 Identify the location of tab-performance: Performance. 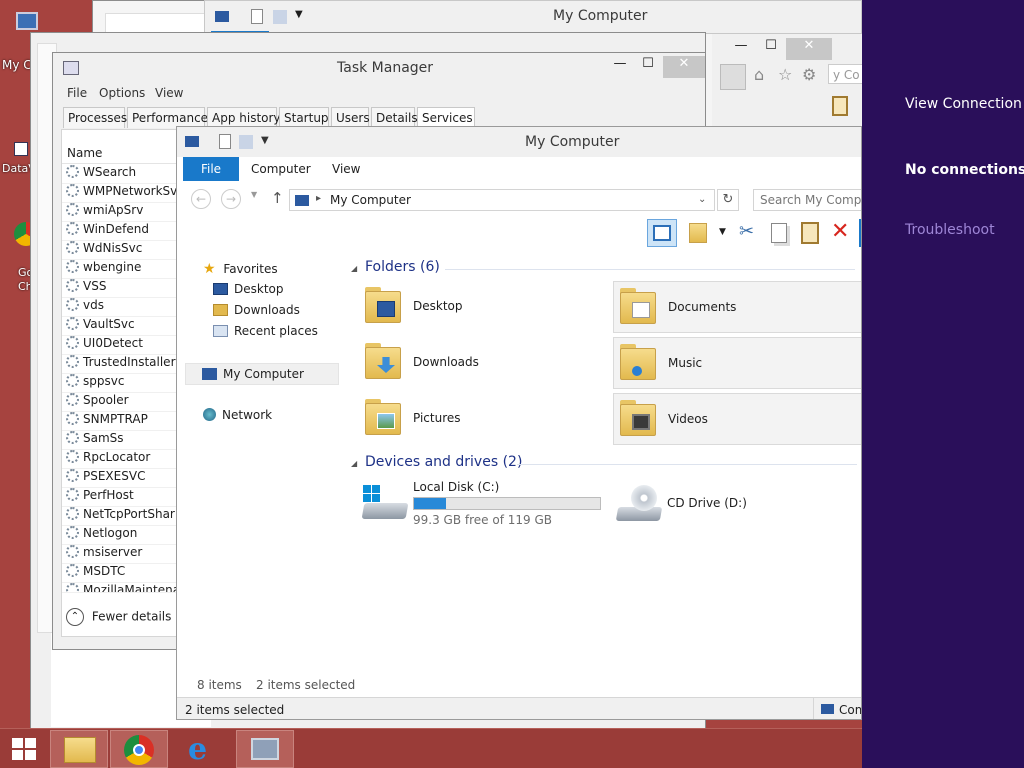
(167, 117).